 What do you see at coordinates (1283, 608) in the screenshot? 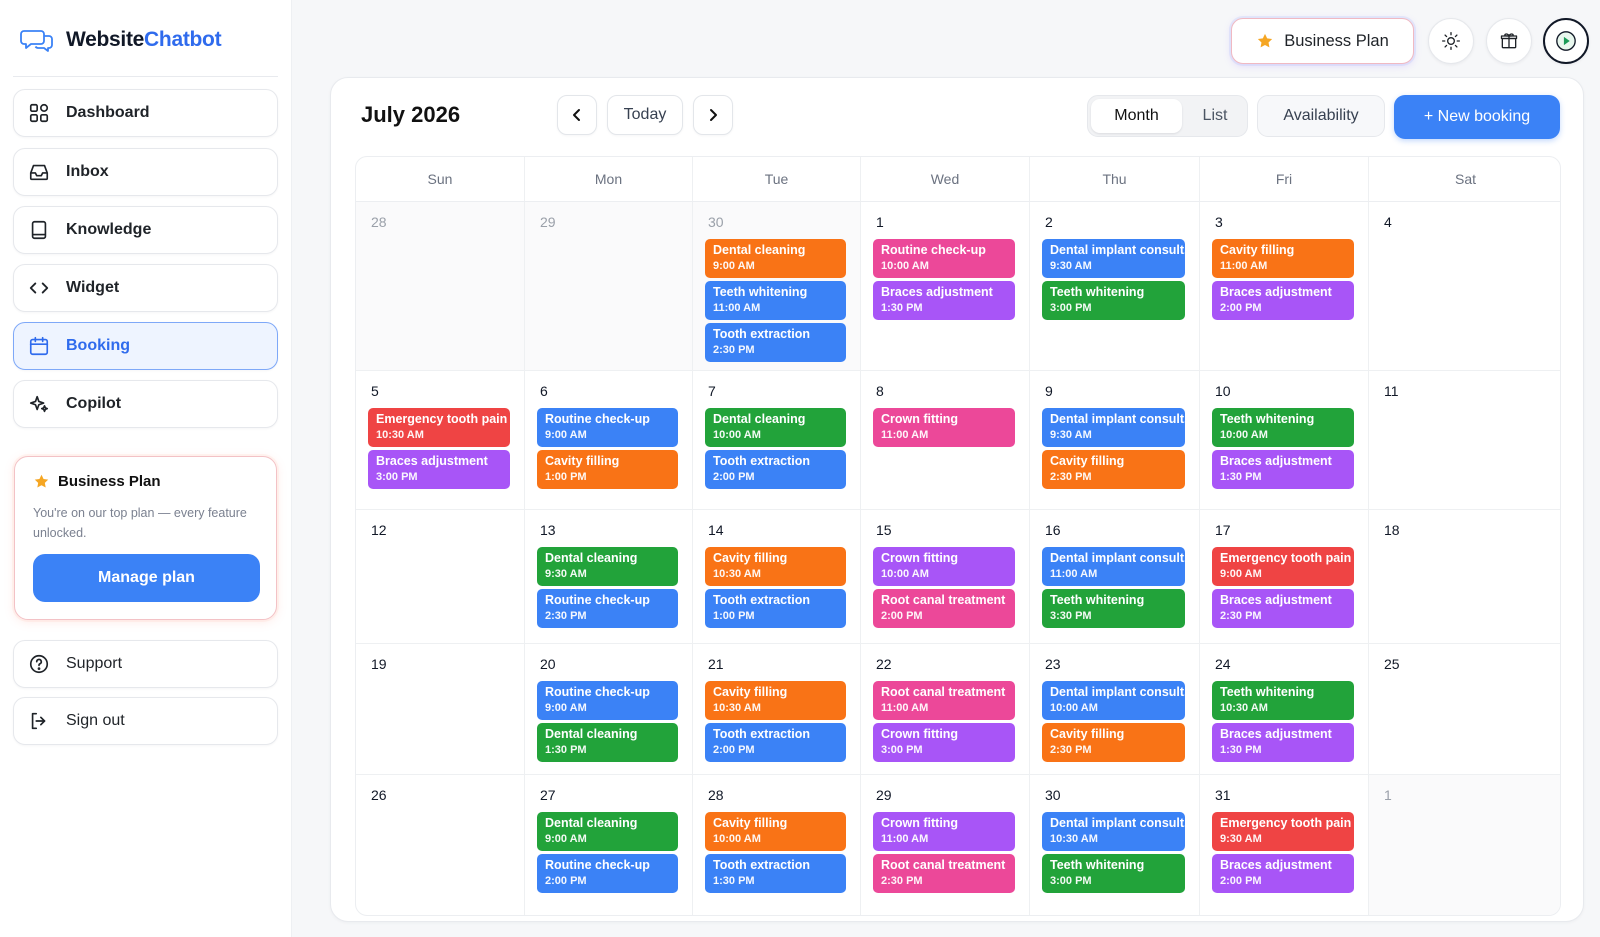
I see `booking-event: Braces adjustment 2:30 PM` at bounding box center [1283, 608].